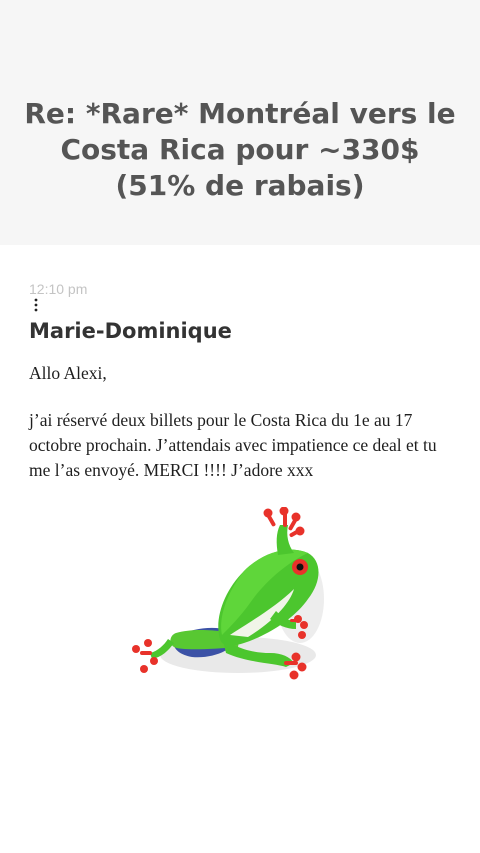  Describe the element at coordinates (228, 593) in the screenshot. I see `red-eyed-tree-frog-image` at that location.